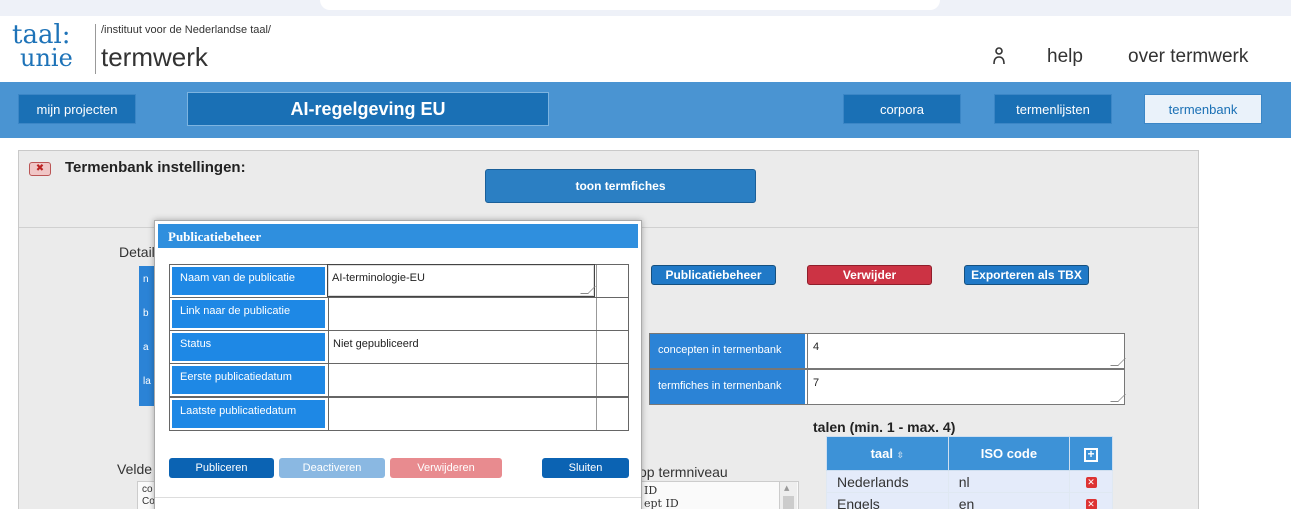 The height and width of the screenshot is (509, 1291). What do you see at coordinates (727, 351) in the screenshot?
I see `stat-label: concepten in termenbank` at bounding box center [727, 351].